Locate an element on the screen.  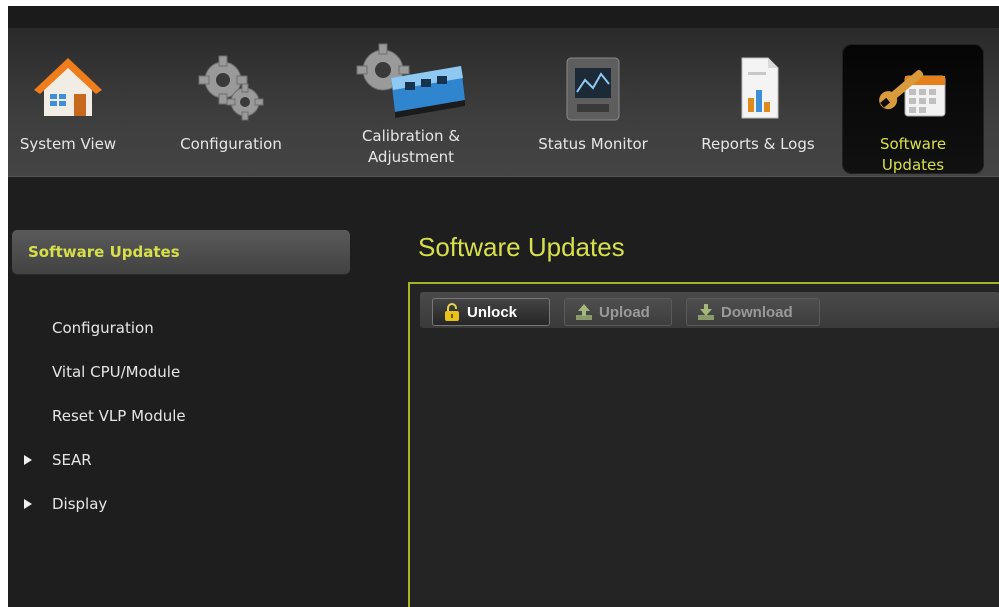
download-icon is located at coordinates (706, 312).